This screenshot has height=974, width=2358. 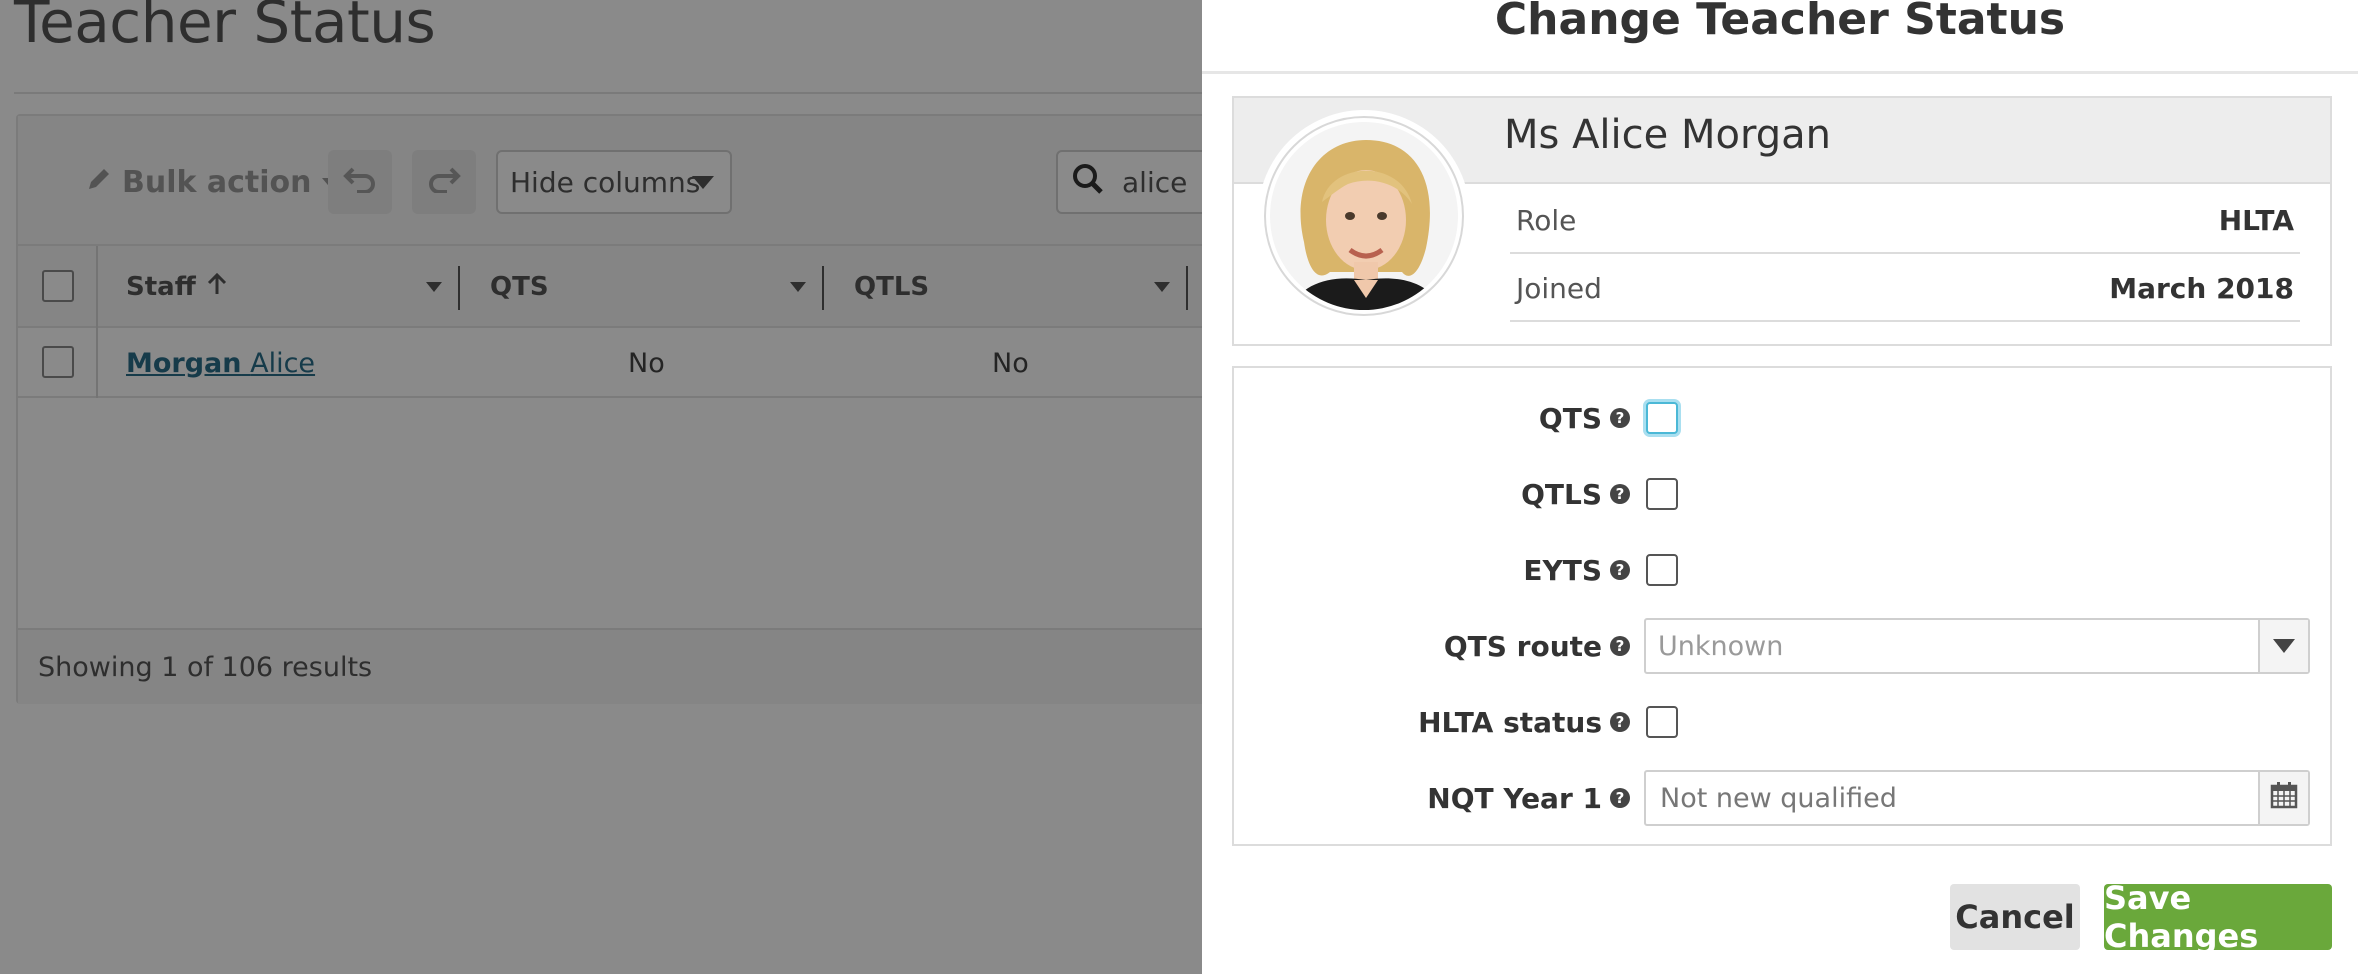 What do you see at coordinates (1782, 494) in the screenshot?
I see `qtls-row: QTLS ?` at bounding box center [1782, 494].